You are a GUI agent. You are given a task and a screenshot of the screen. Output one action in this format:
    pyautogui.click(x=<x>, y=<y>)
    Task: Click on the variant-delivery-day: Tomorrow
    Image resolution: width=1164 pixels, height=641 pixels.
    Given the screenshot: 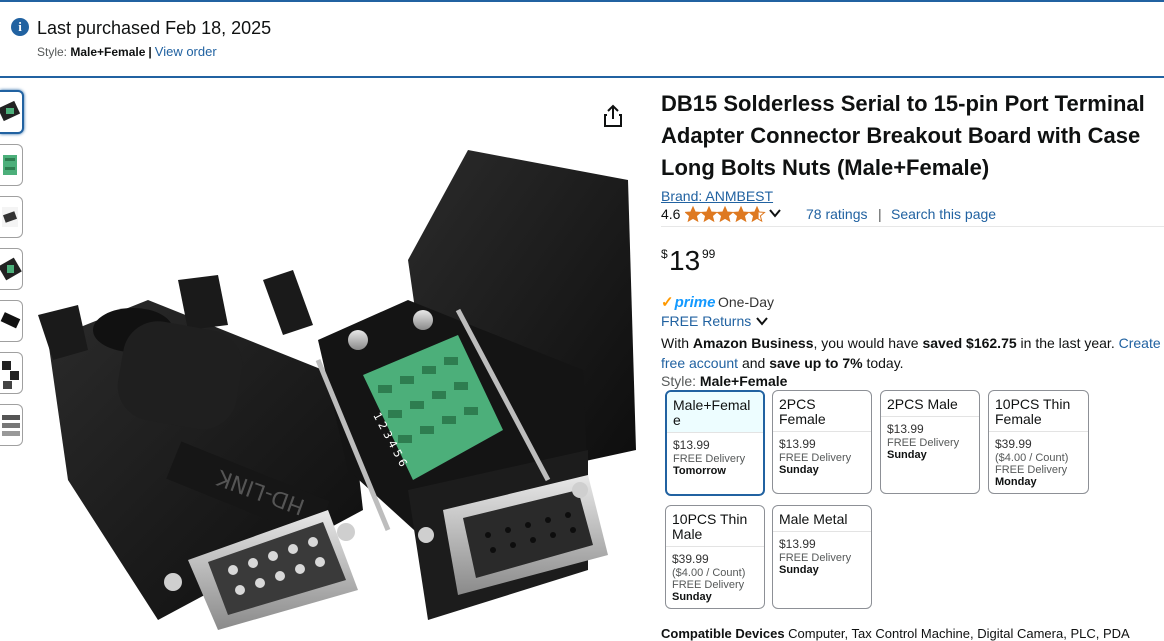 What is the action you would take?
    pyautogui.click(x=699, y=471)
    